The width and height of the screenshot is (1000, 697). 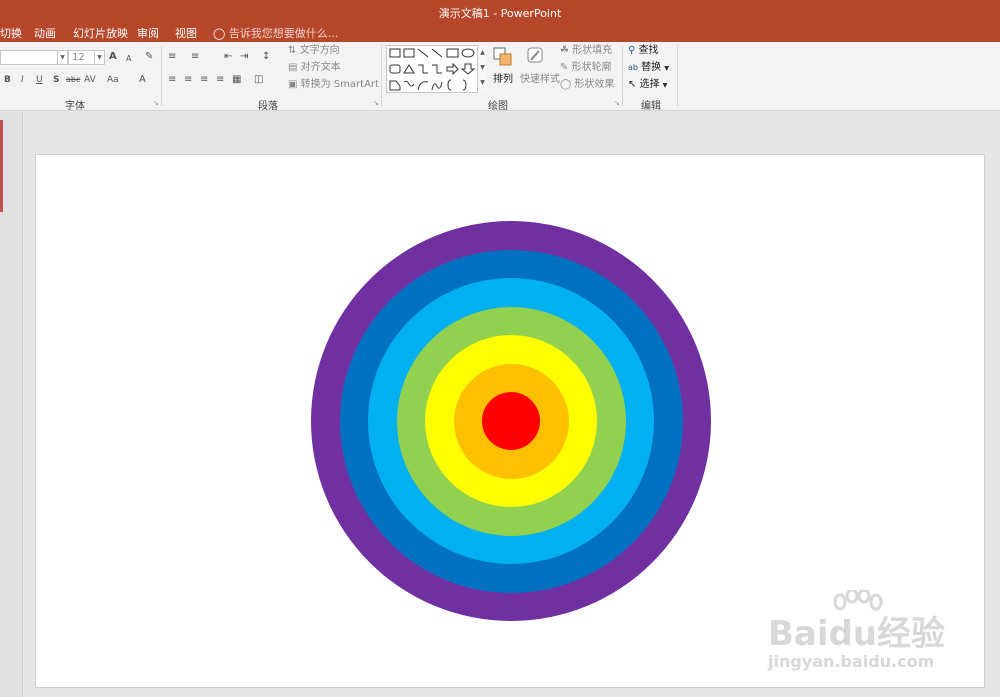 What do you see at coordinates (75, 106) in the screenshot?
I see `group-label-font: 字体` at bounding box center [75, 106].